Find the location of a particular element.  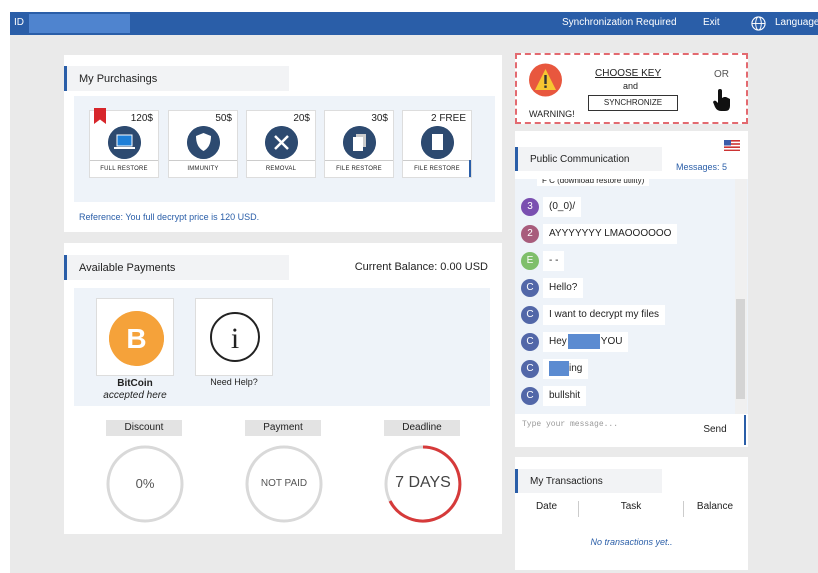

files-icon is located at coordinates (359, 142).